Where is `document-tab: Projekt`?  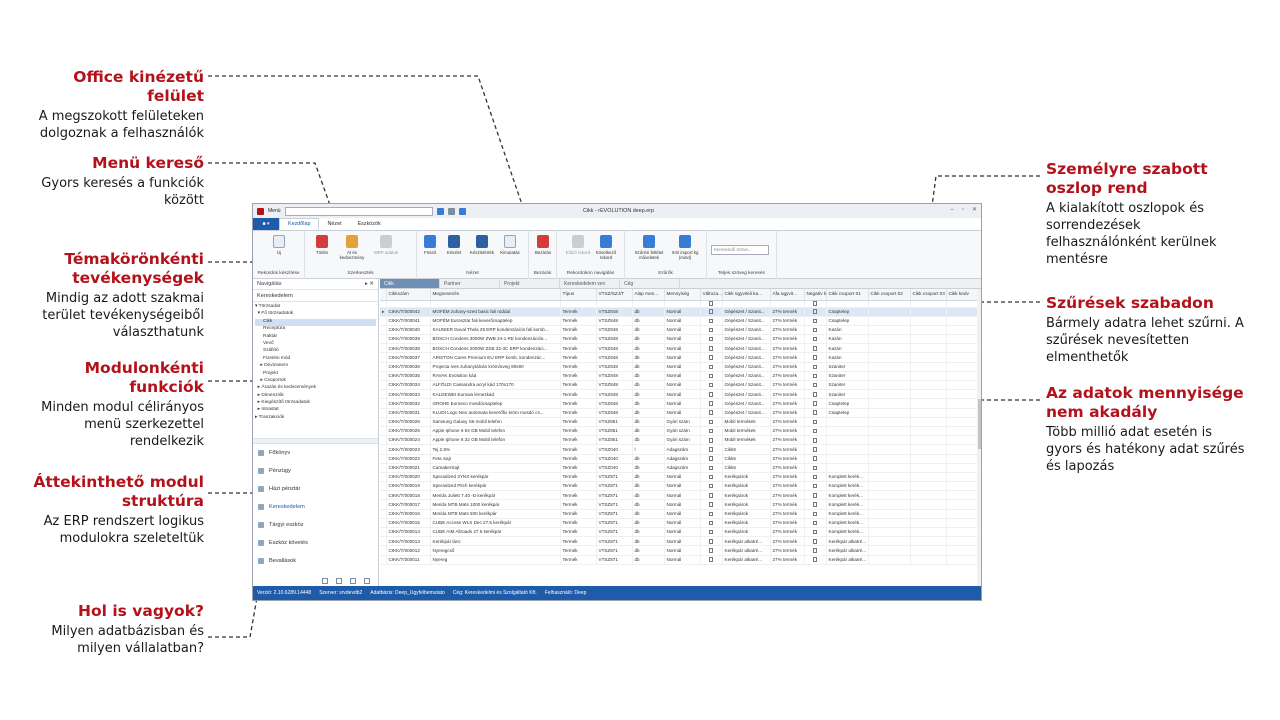
document-tab: Projekt is located at coordinates (530, 283).